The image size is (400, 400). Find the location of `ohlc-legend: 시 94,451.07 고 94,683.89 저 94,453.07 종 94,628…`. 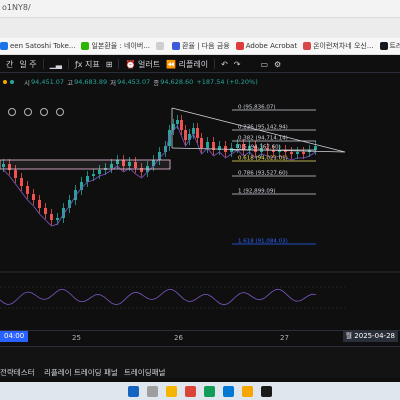

ohlc-legend: 시 94,451.07 고 94,683.89 저 94,453.07 종 94,628… is located at coordinates (200, 82).